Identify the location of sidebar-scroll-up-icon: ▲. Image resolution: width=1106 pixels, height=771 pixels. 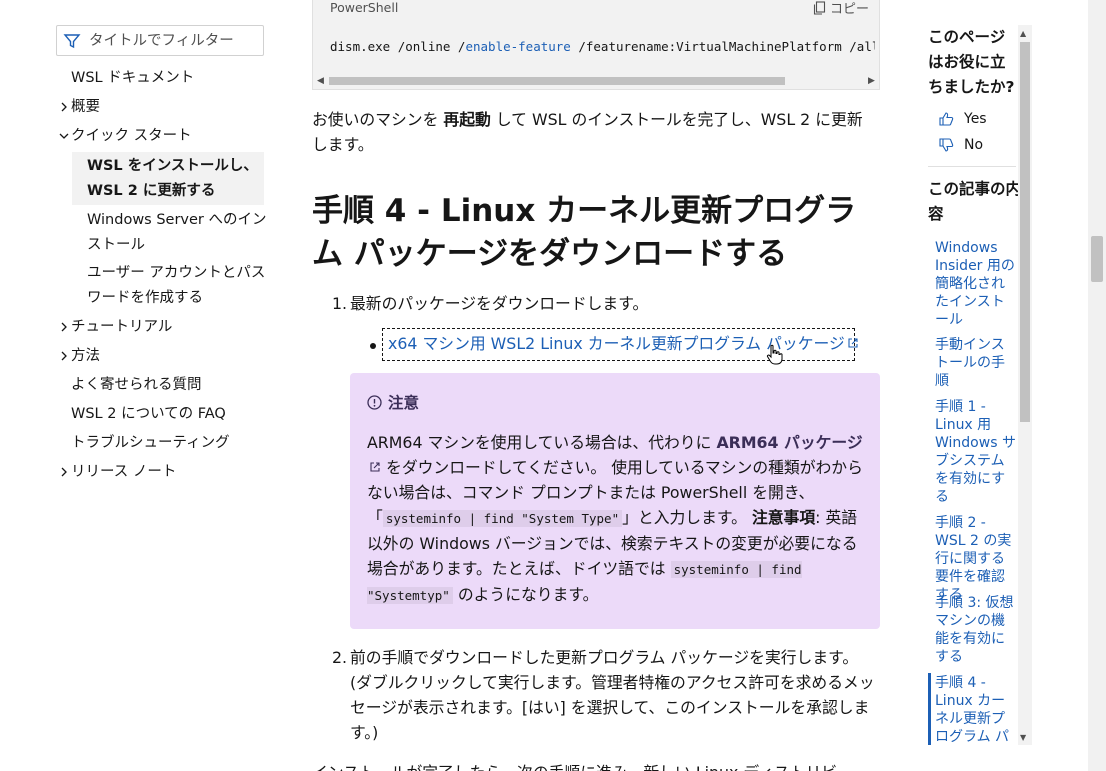
(1023, 33).